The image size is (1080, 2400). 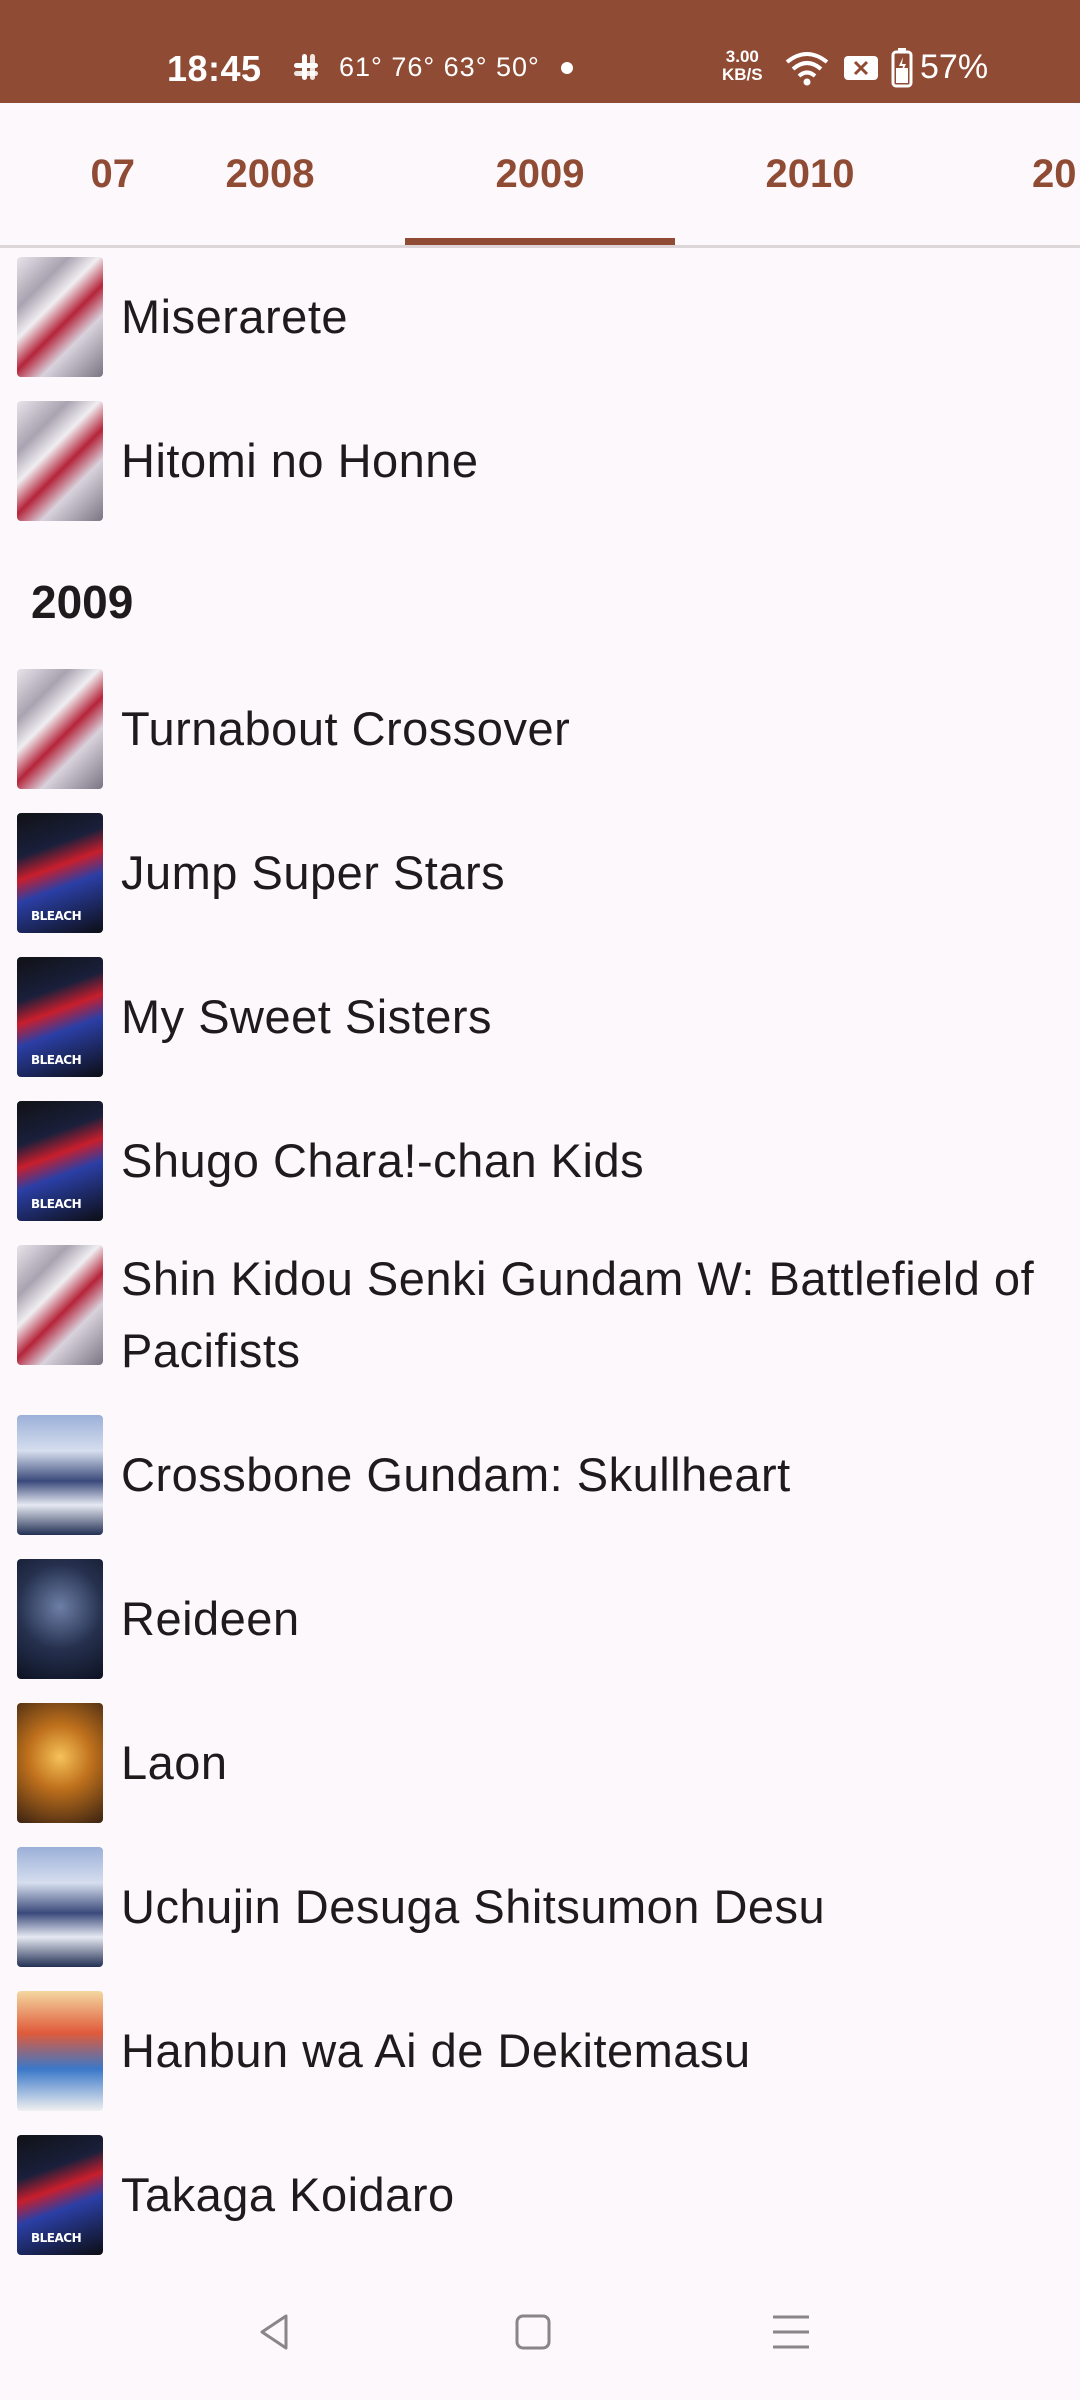 What do you see at coordinates (300, 460) in the screenshot?
I see `item-title: Hitomi no Honne` at bounding box center [300, 460].